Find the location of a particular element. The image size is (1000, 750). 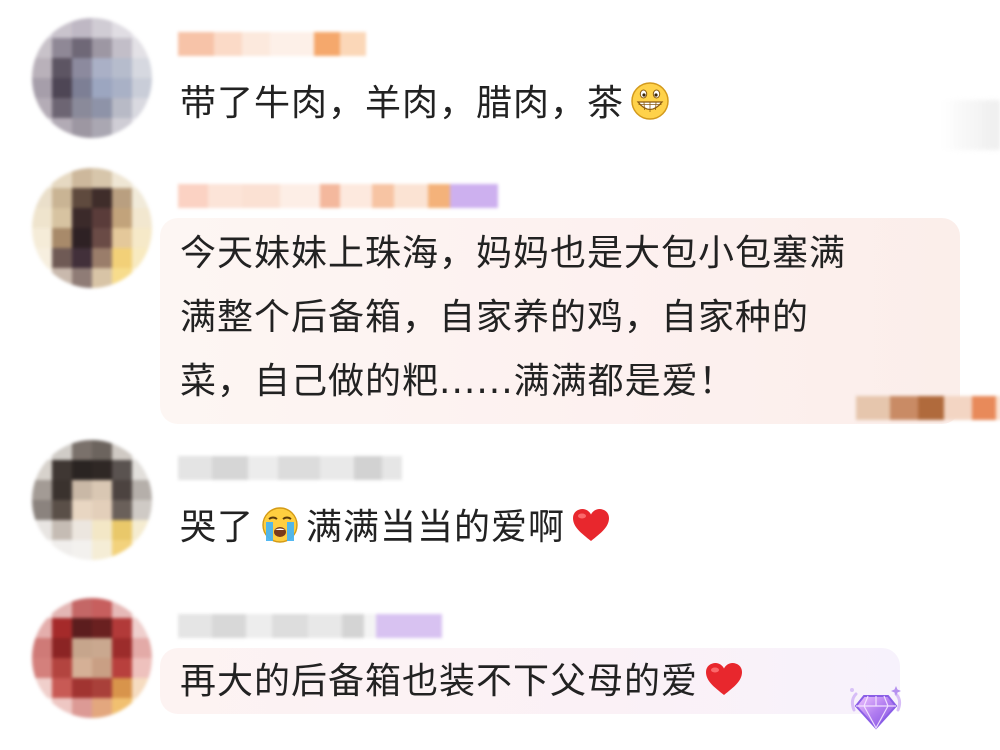

purple-diamond-badge-icon is located at coordinates (876, 708).